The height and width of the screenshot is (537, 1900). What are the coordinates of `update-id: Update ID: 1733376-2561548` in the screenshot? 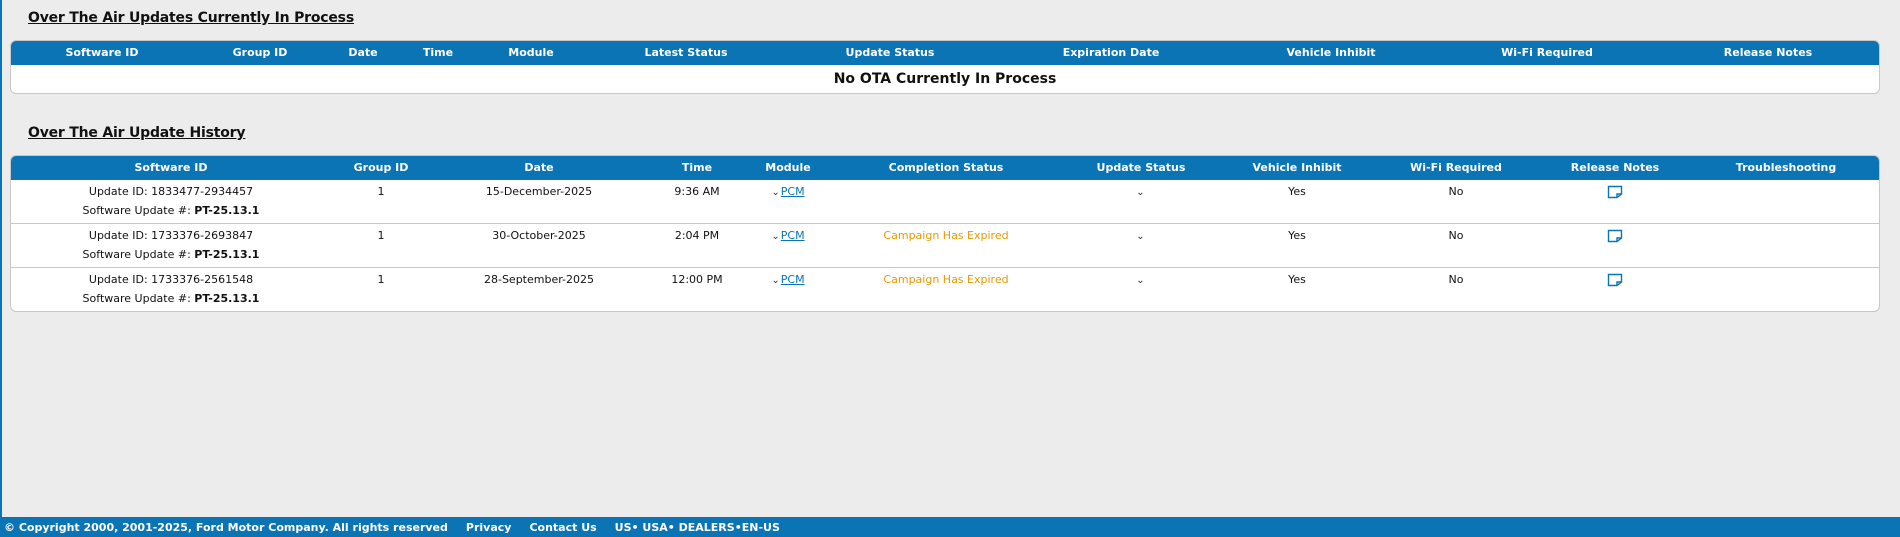 It's located at (171, 279).